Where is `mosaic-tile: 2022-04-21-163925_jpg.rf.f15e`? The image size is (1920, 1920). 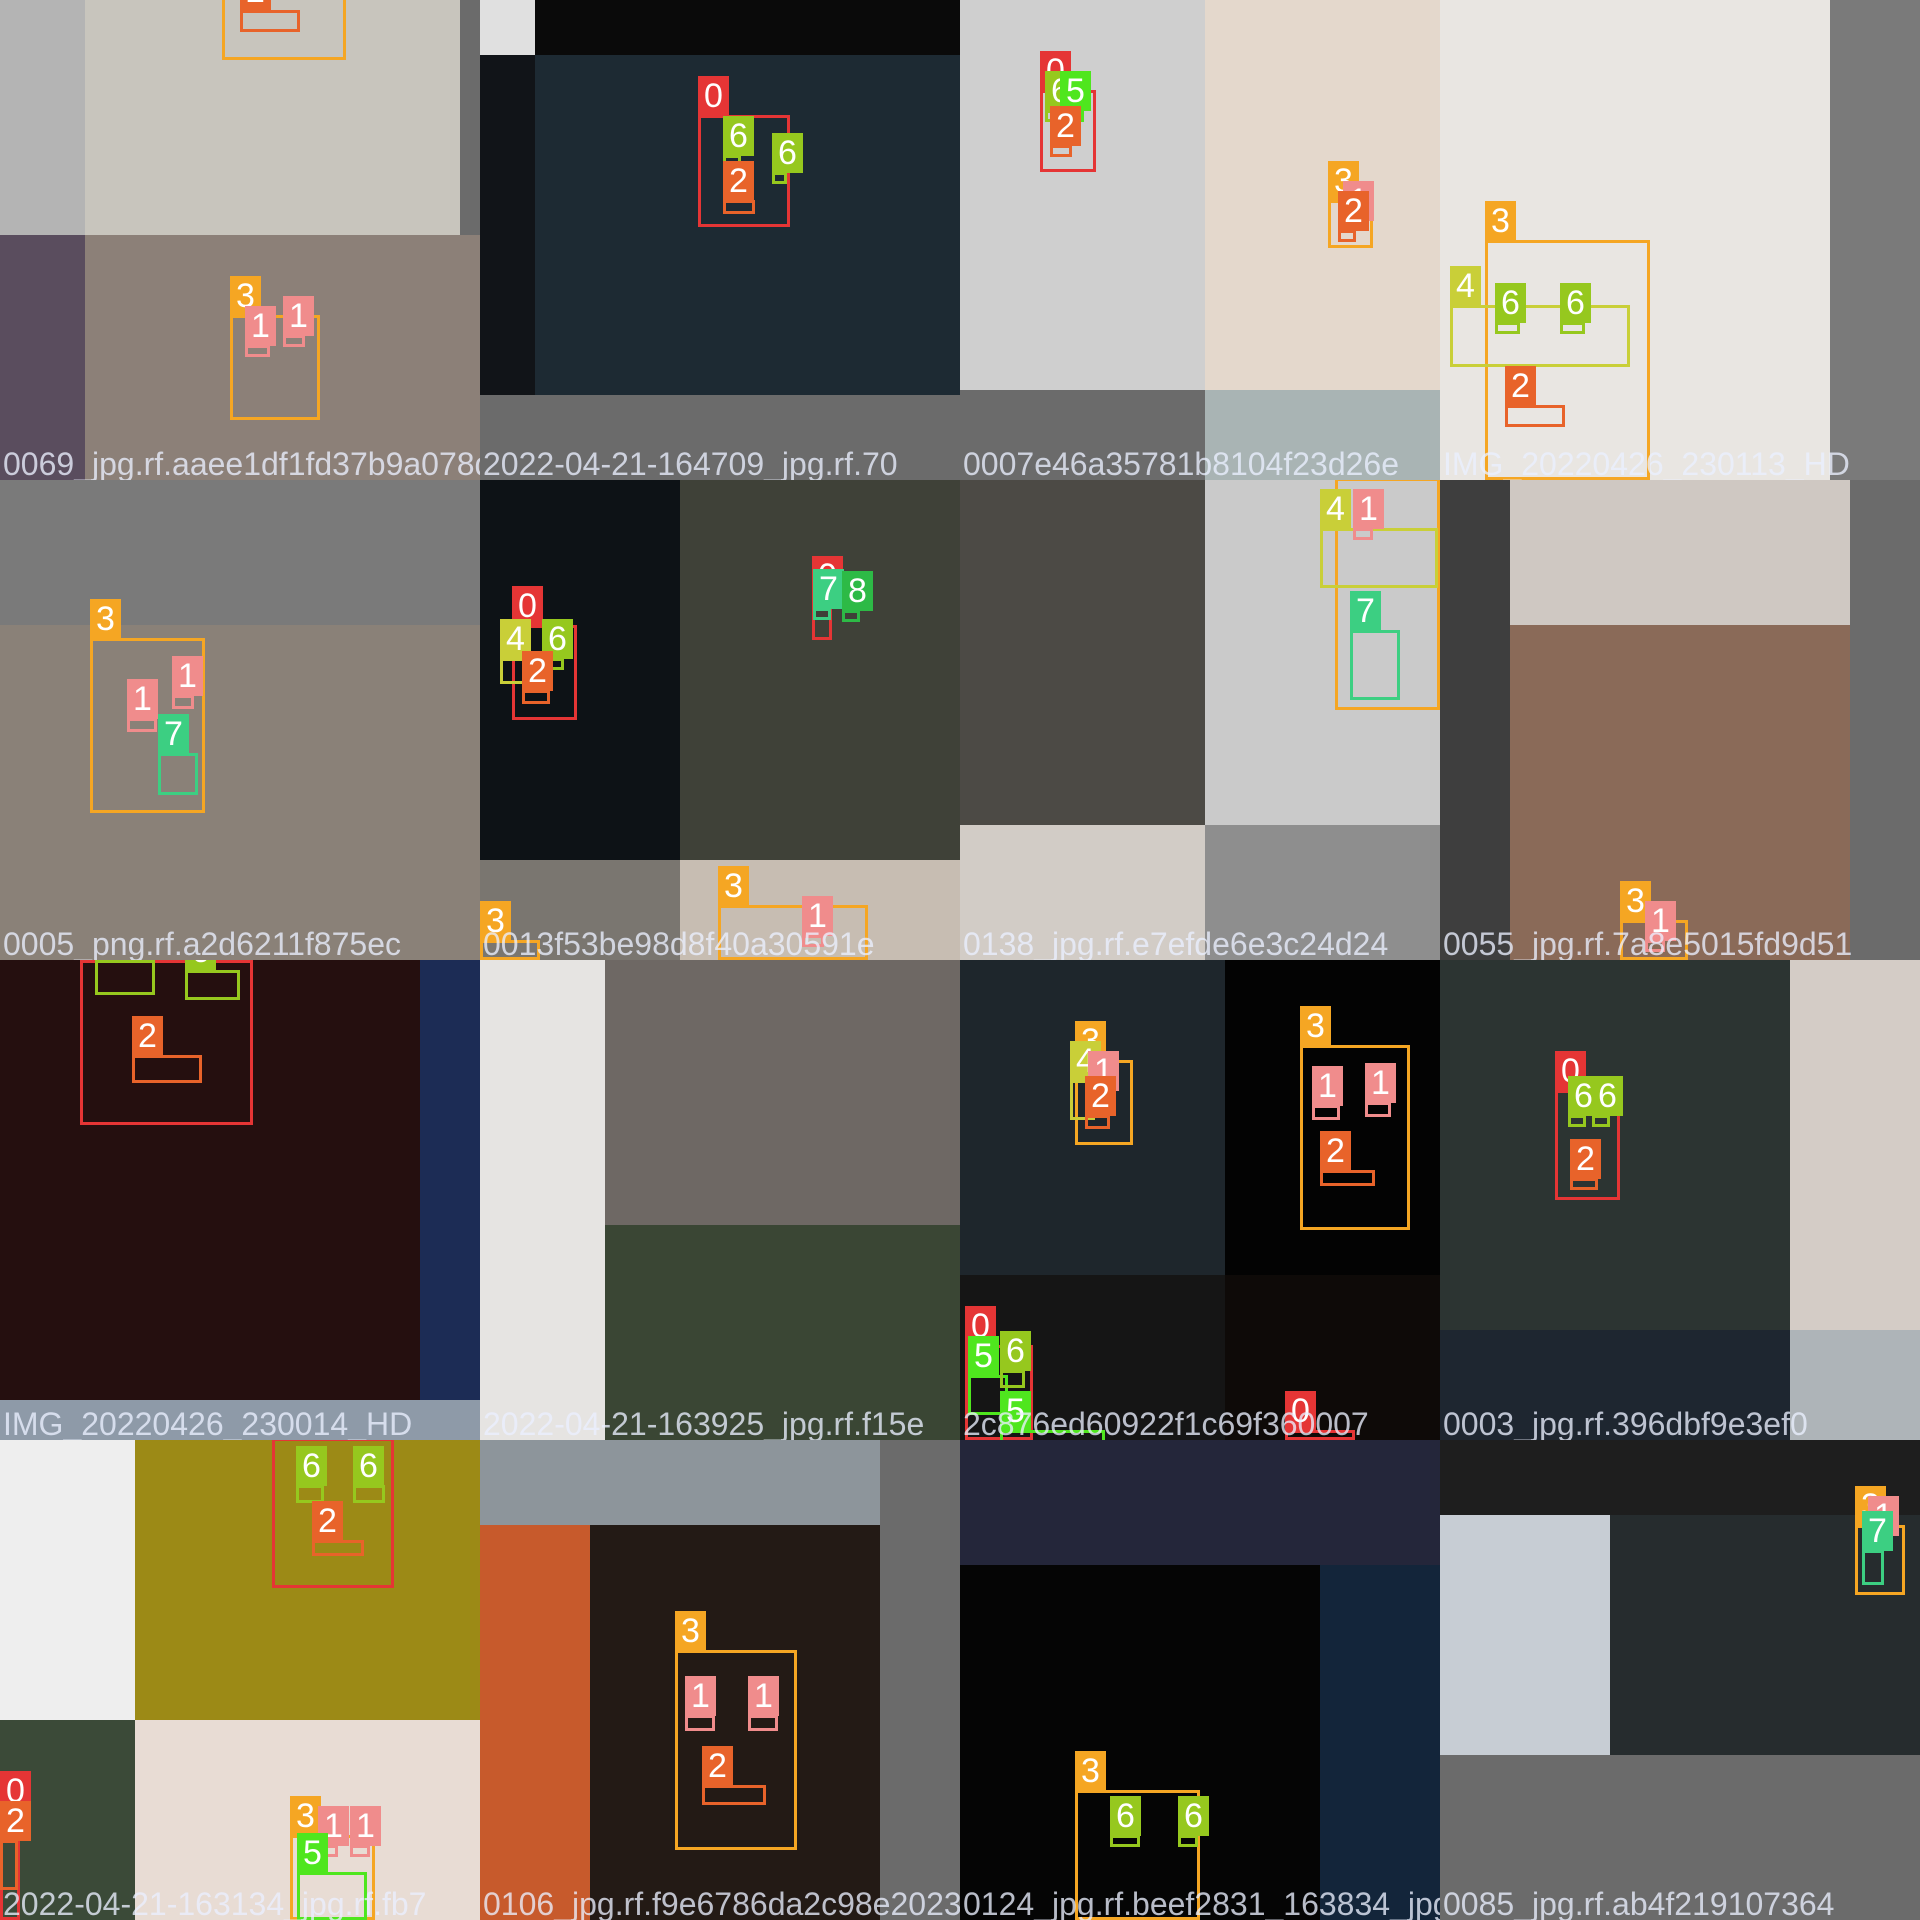
mosaic-tile: 2022-04-21-163925_jpg.rf.f15e is located at coordinates (720, 1200).